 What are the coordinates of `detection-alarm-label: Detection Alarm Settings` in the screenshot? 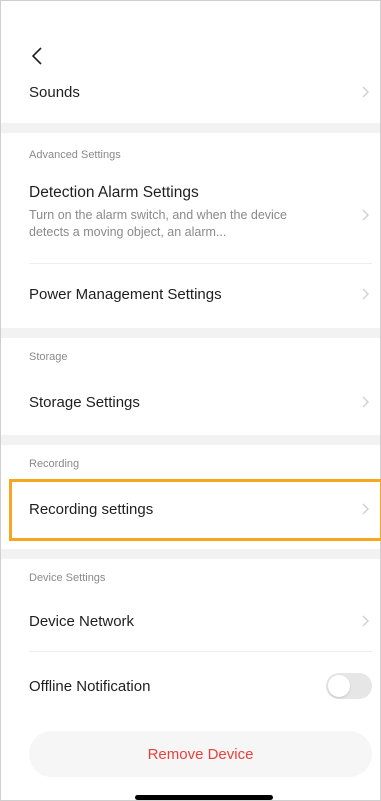 It's located at (114, 192).